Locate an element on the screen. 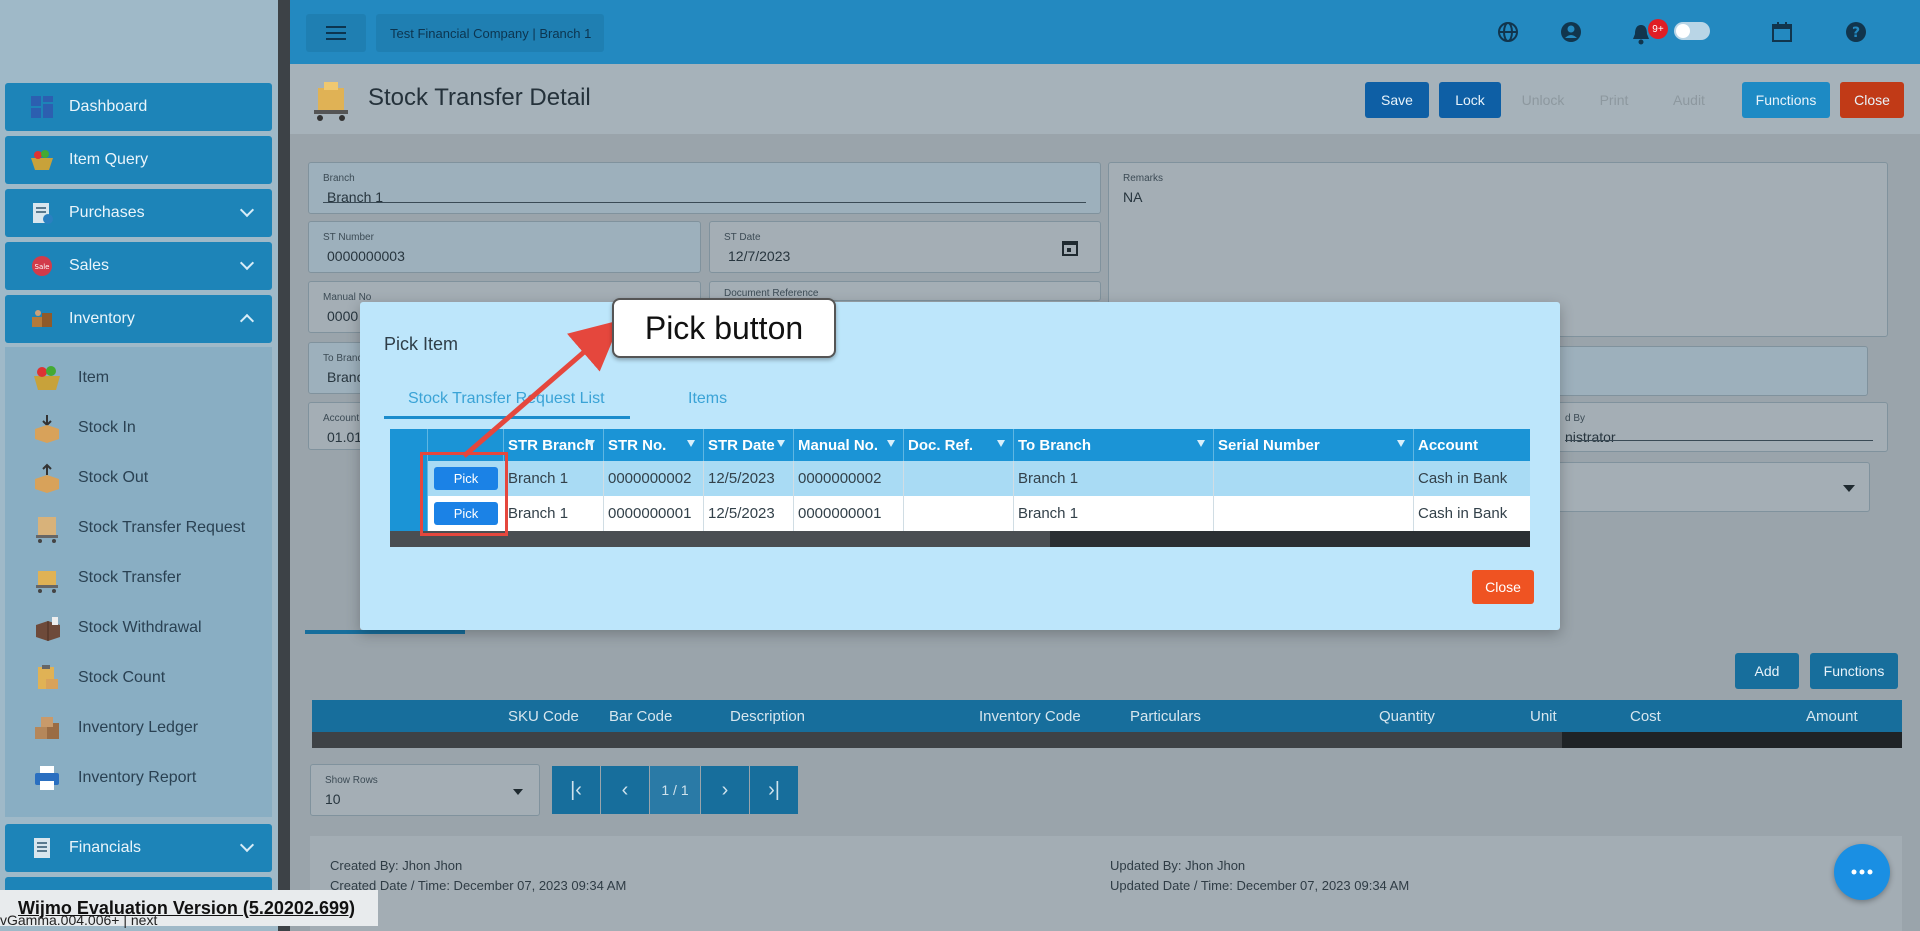 The height and width of the screenshot is (931, 1920). sidebar-subitem-inventory-report: Inventory Report is located at coordinates (113, 778).